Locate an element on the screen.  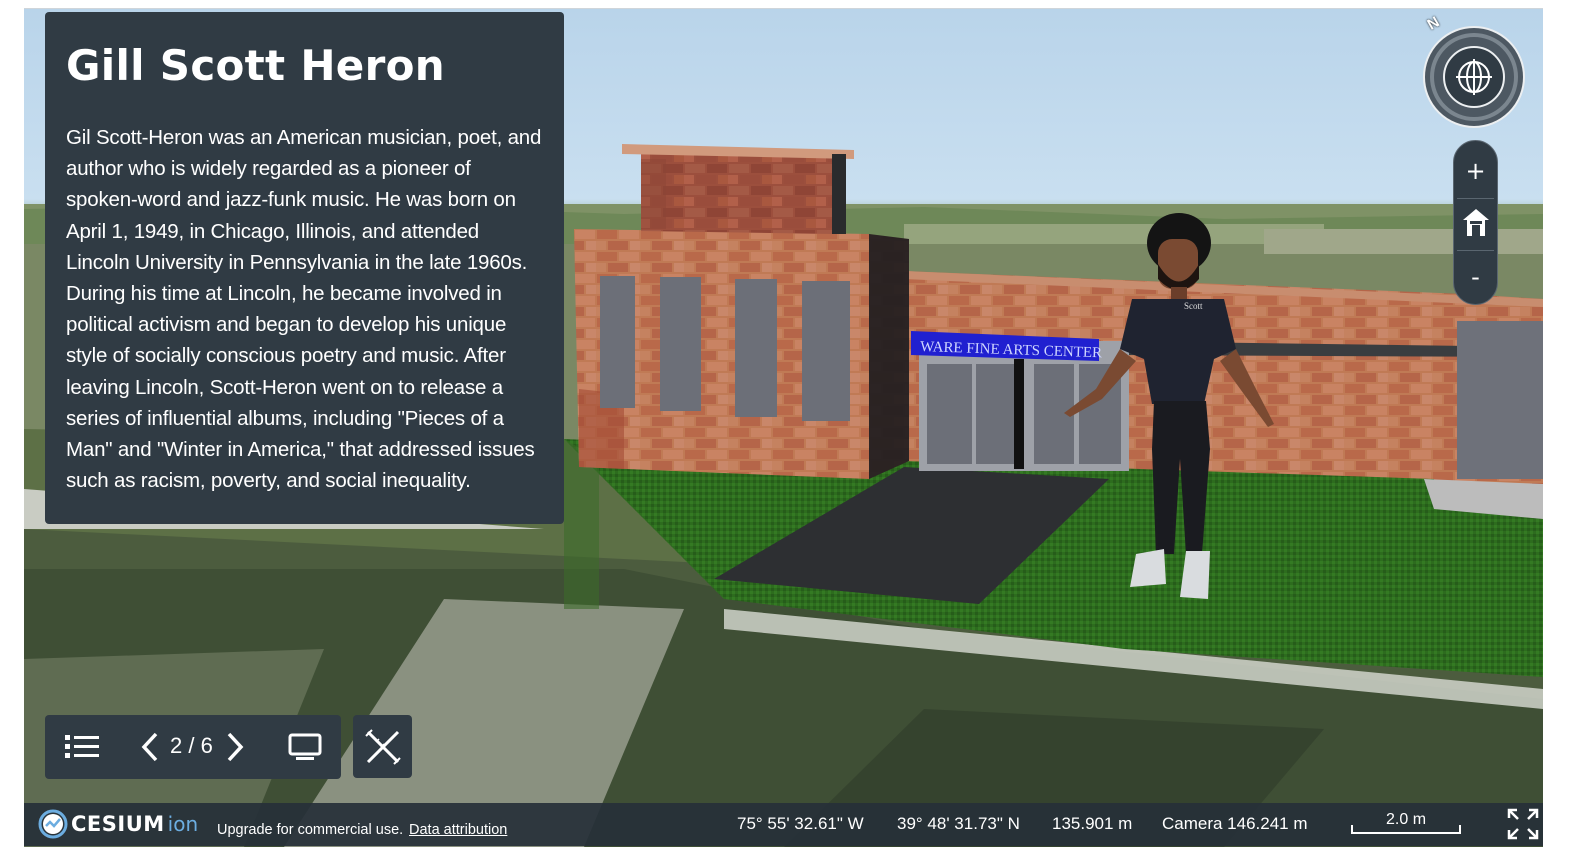
chevron-right-icon is located at coordinates (235, 747).